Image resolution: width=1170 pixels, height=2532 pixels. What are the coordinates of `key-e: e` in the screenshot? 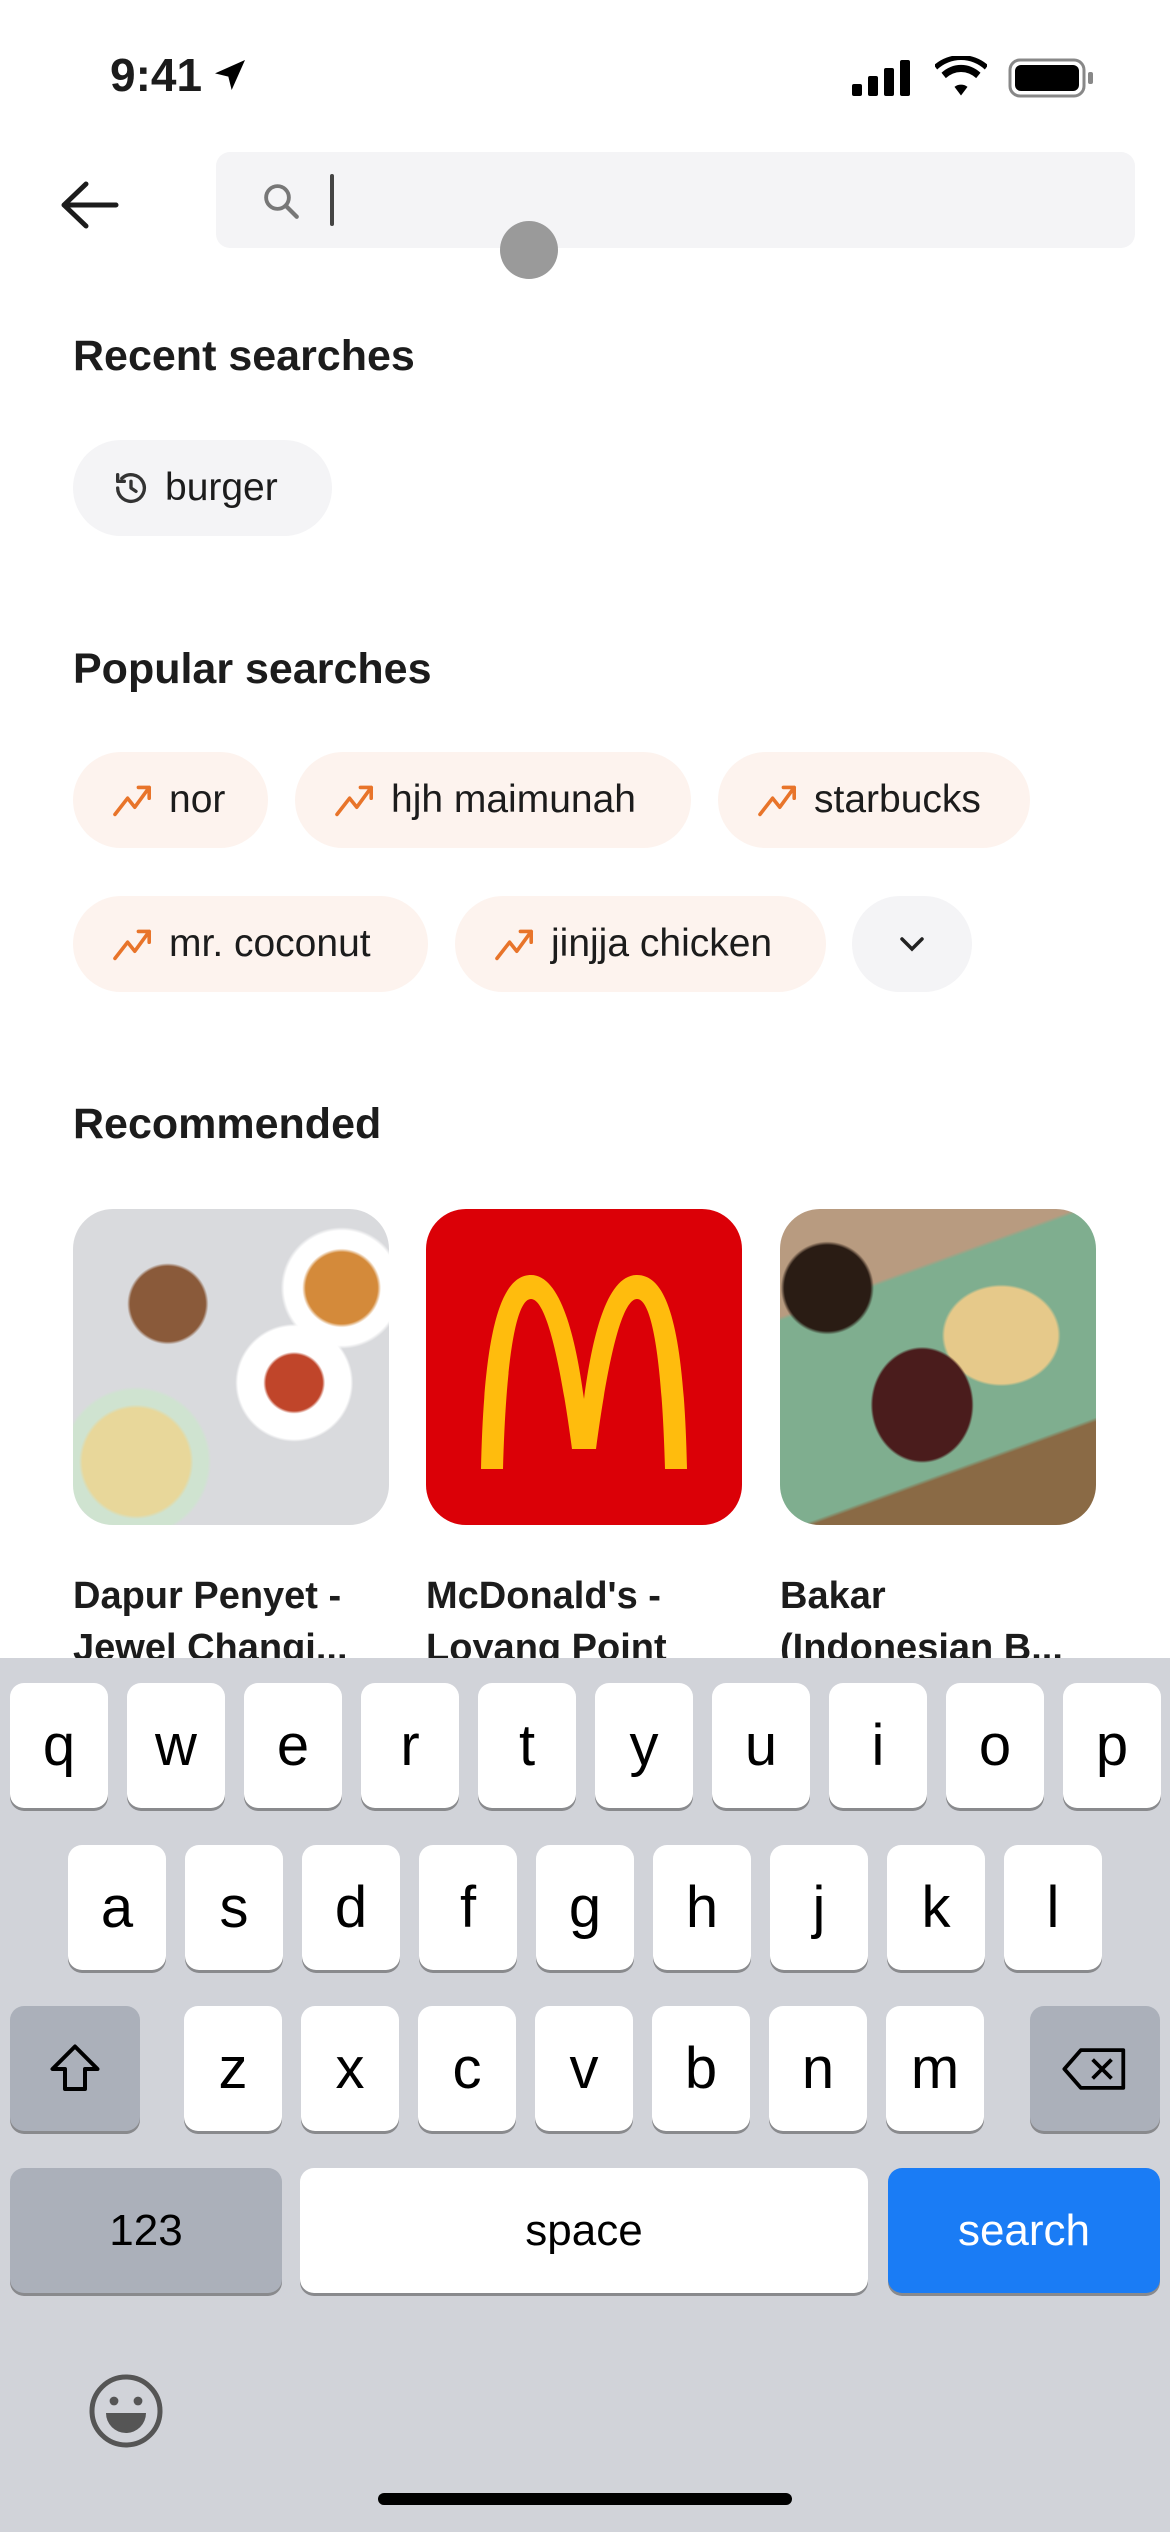 It's located at (293, 1745).